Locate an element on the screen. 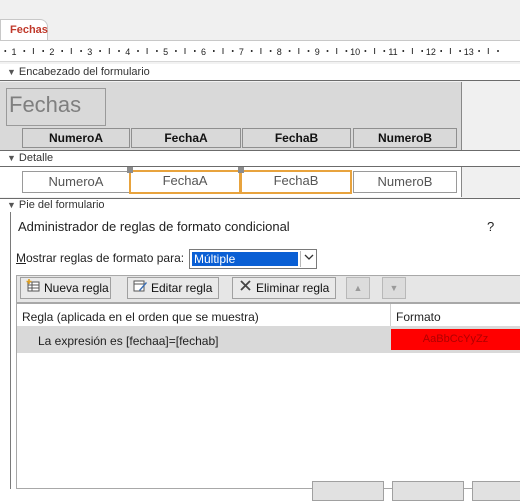  detail-field-numeroa: NumeroA is located at coordinates (76, 182).